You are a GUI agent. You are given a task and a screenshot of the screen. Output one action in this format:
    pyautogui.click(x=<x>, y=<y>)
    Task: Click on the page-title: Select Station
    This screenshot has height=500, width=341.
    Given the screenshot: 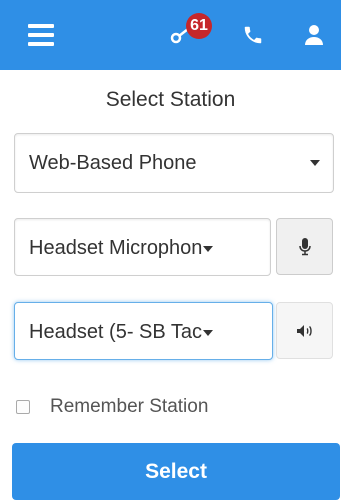 What is the action you would take?
    pyautogui.click(x=170, y=99)
    